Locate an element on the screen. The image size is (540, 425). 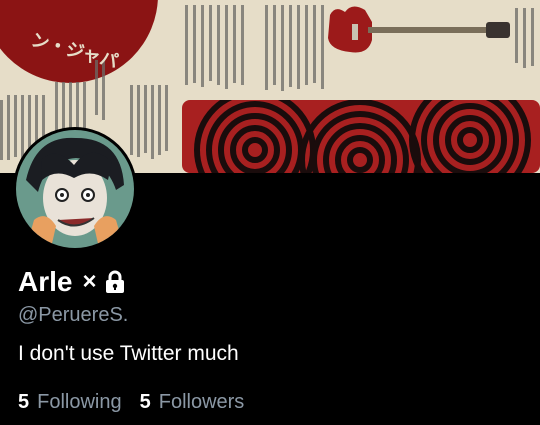
followers-count: 5 is located at coordinates (145, 402).